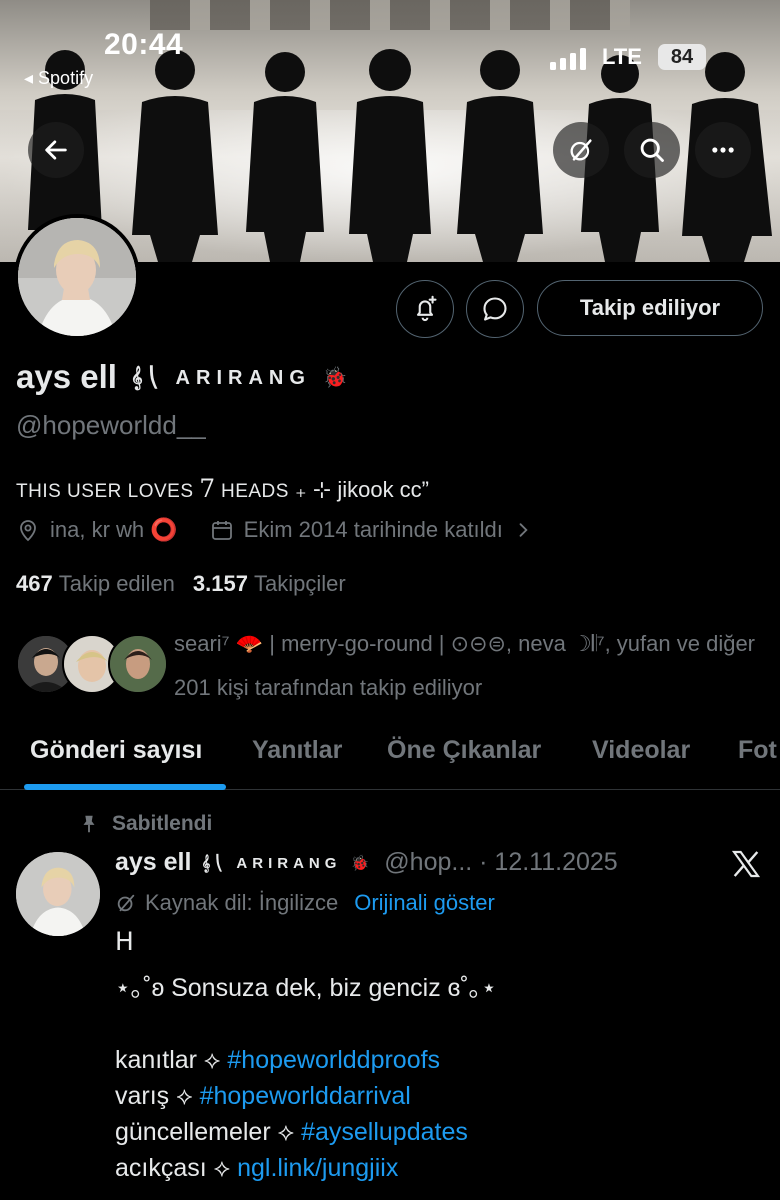 This screenshot has height=1200, width=780. Describe the element at coordinates (306, 988) in the screenshot. I see `post-line-tagline: ⋆｡˚ʚ Sonsuza dek, biz genciz ɞ˚｡⋆` at that location.